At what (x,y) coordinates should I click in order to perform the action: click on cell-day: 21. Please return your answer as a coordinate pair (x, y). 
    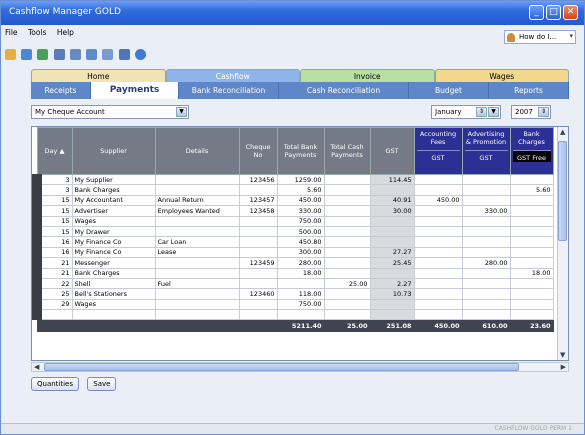
    Looking at the image, I should click on (52, 273).